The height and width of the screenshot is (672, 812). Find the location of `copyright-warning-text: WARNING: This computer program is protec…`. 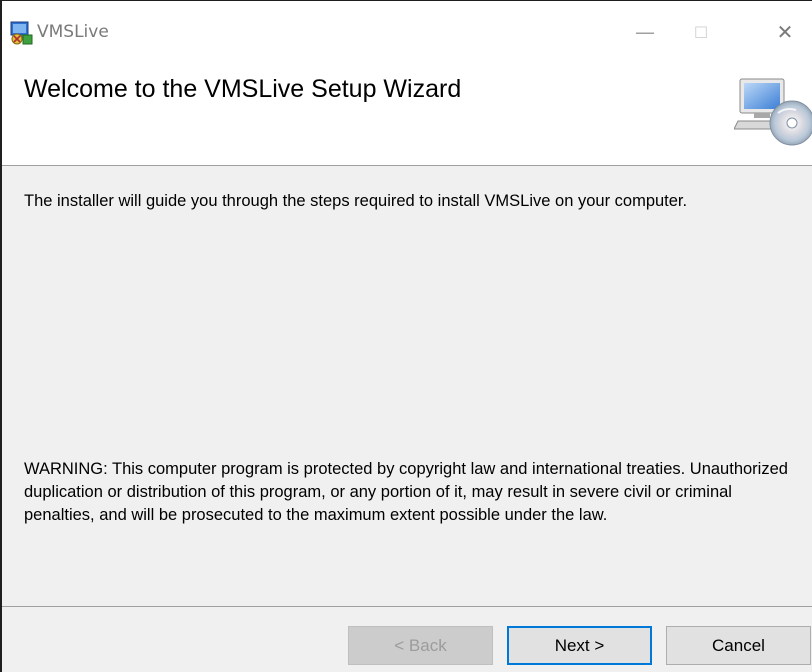

copyright-warning-text: WARNING: This computer program is protec… is located at coordinates (406, 492).